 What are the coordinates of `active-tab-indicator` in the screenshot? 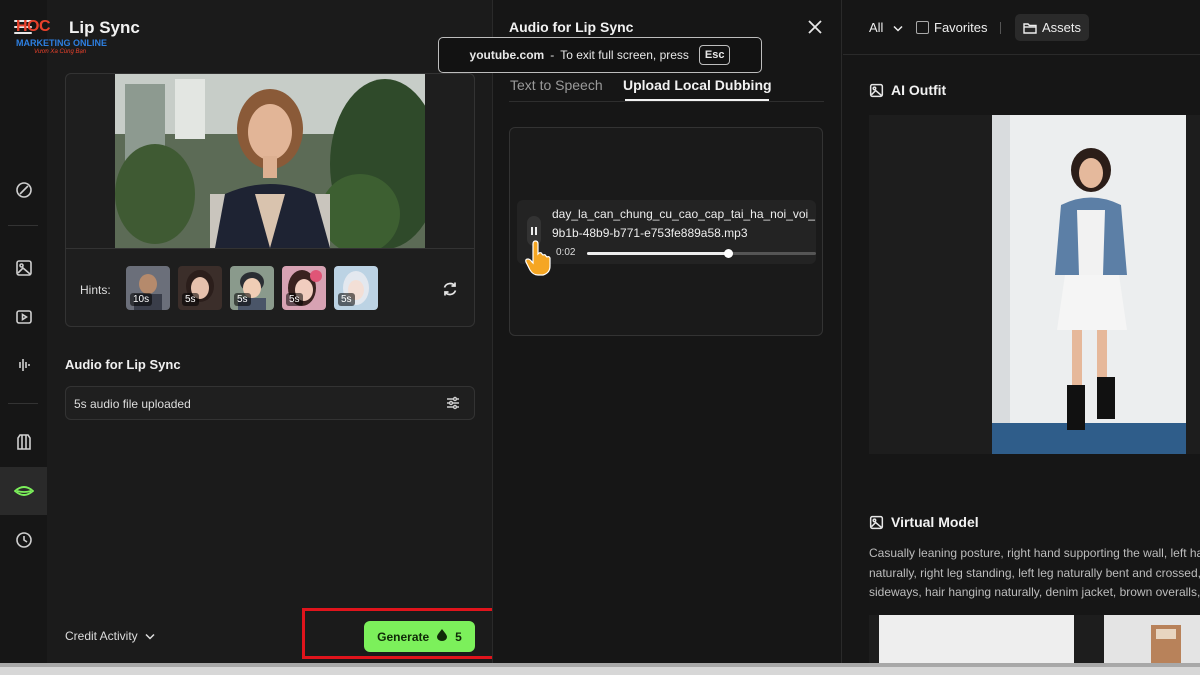 It's located at (697, 100).